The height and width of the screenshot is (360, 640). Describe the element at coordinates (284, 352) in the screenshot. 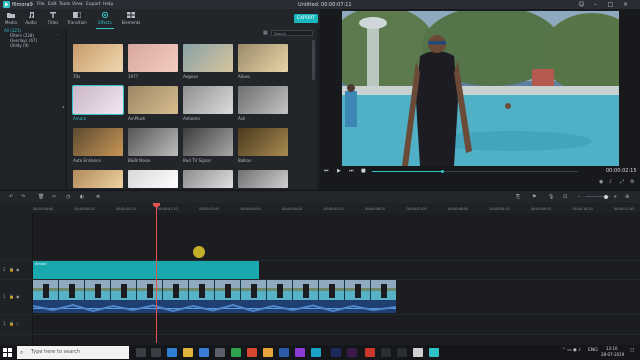

I see `word-icon` at that location.